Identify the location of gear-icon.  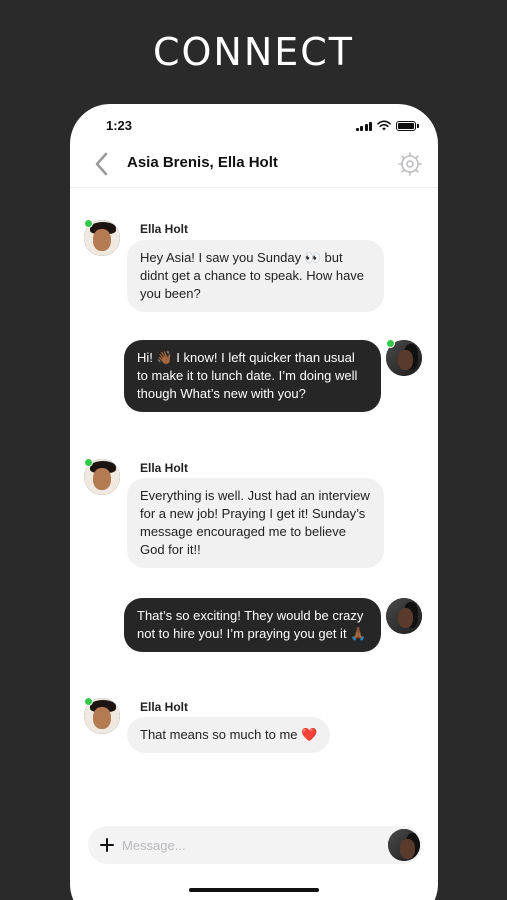
(410, 164).